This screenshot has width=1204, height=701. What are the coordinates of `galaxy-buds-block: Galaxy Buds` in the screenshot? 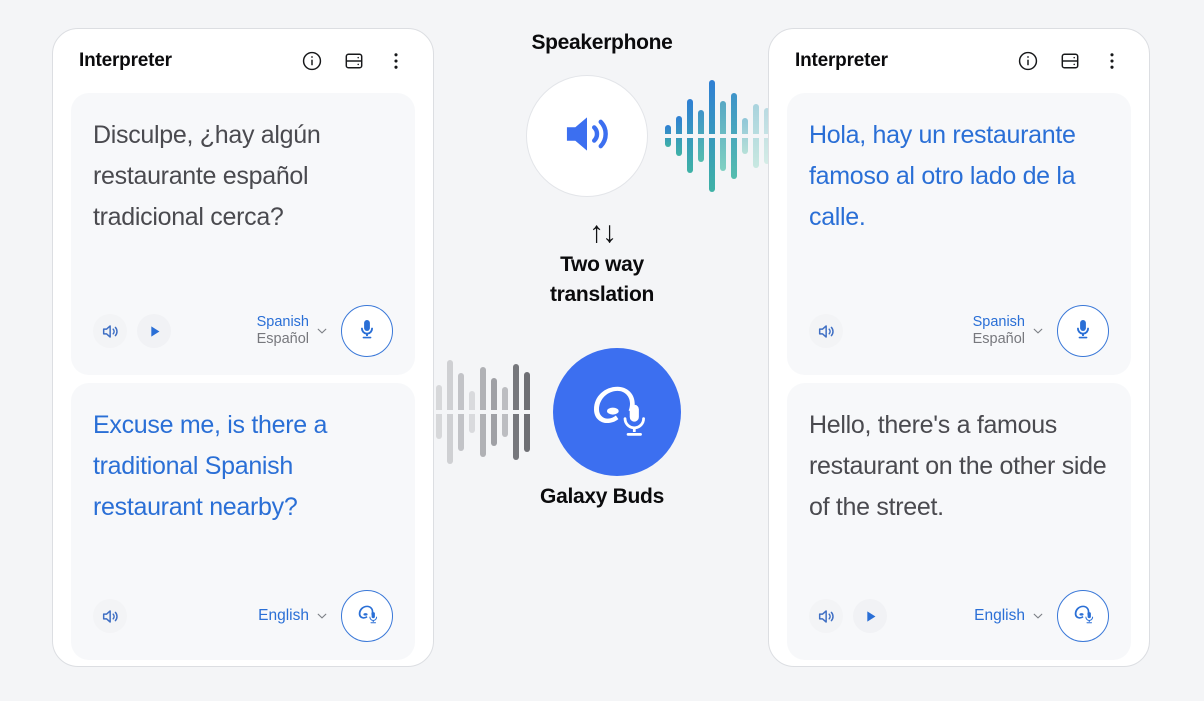 It's located at (602, 423).